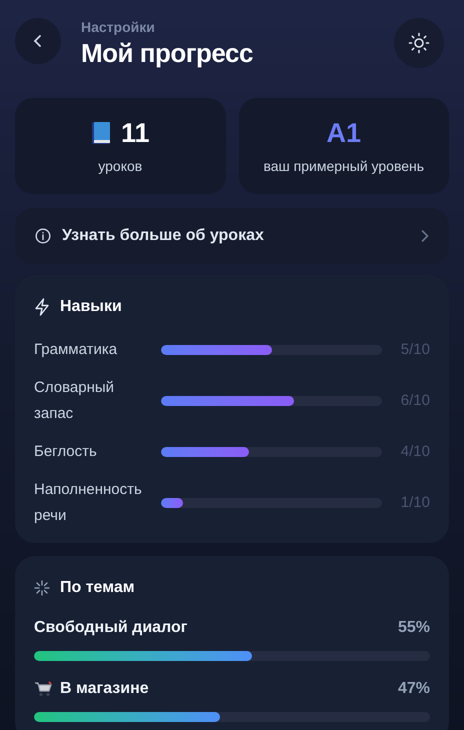 The width and height of the screenshot is (464, 730). What do you see at coordinates (66, 452) in the screenshot?
I see `skill-name: Беглость` at bounding box center [66, 452].